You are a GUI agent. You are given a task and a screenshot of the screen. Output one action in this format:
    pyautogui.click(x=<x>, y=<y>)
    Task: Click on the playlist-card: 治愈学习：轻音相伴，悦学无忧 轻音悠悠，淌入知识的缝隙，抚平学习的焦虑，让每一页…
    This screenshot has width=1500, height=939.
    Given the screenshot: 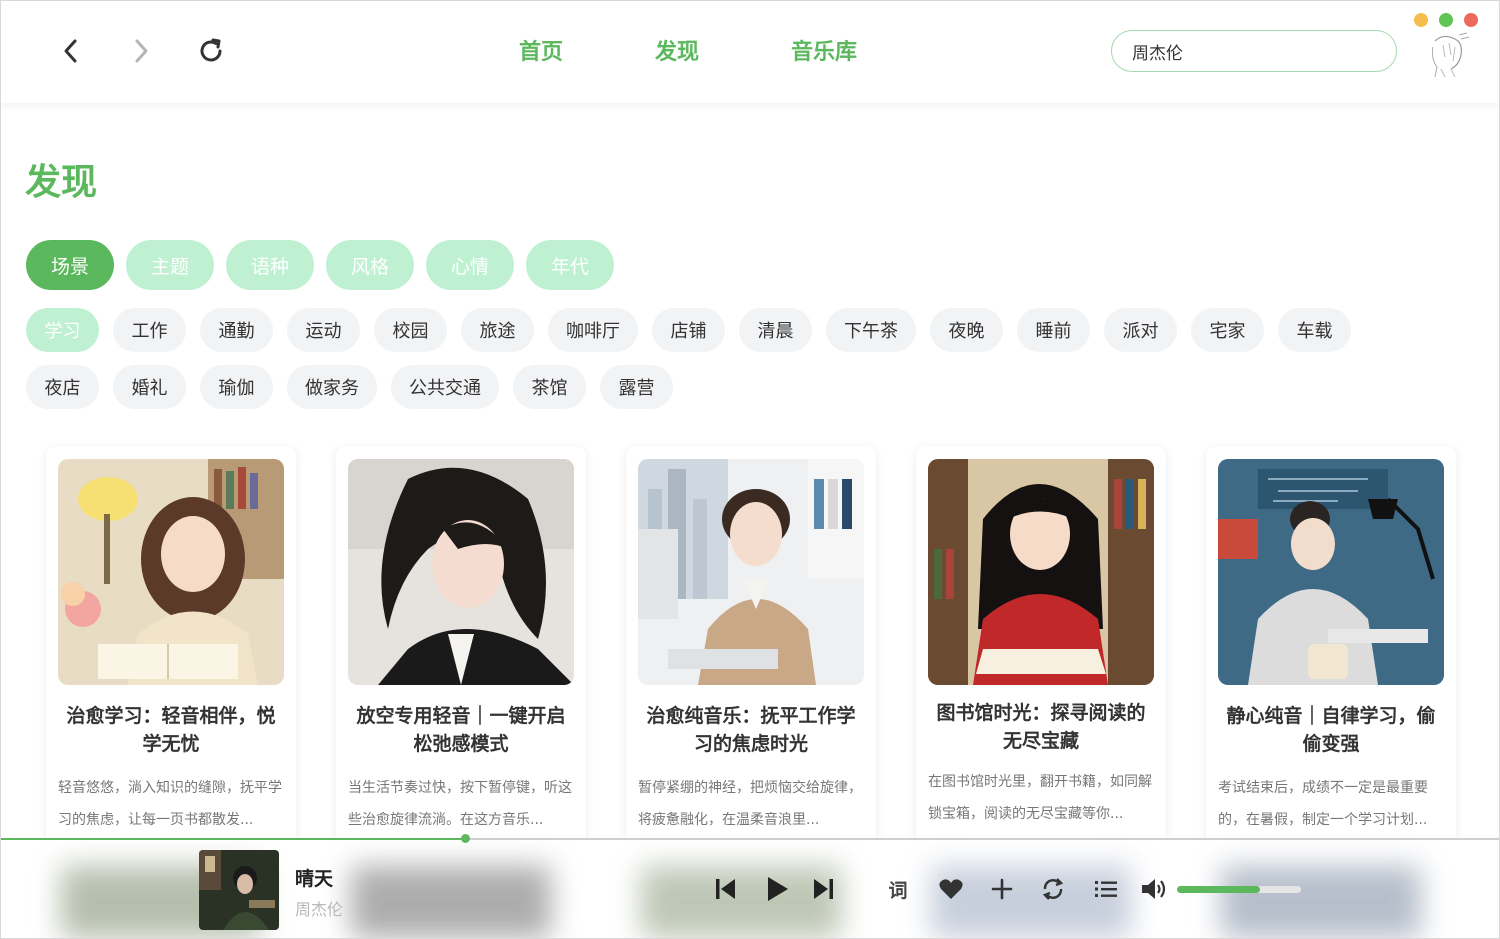 What is the action you would take?
    pyautogui.click(x=171, y=646)
    